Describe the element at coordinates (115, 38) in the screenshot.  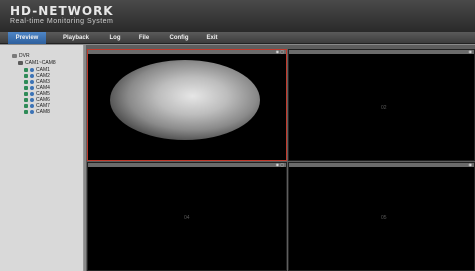
I see `tab-log: Log` at that location.